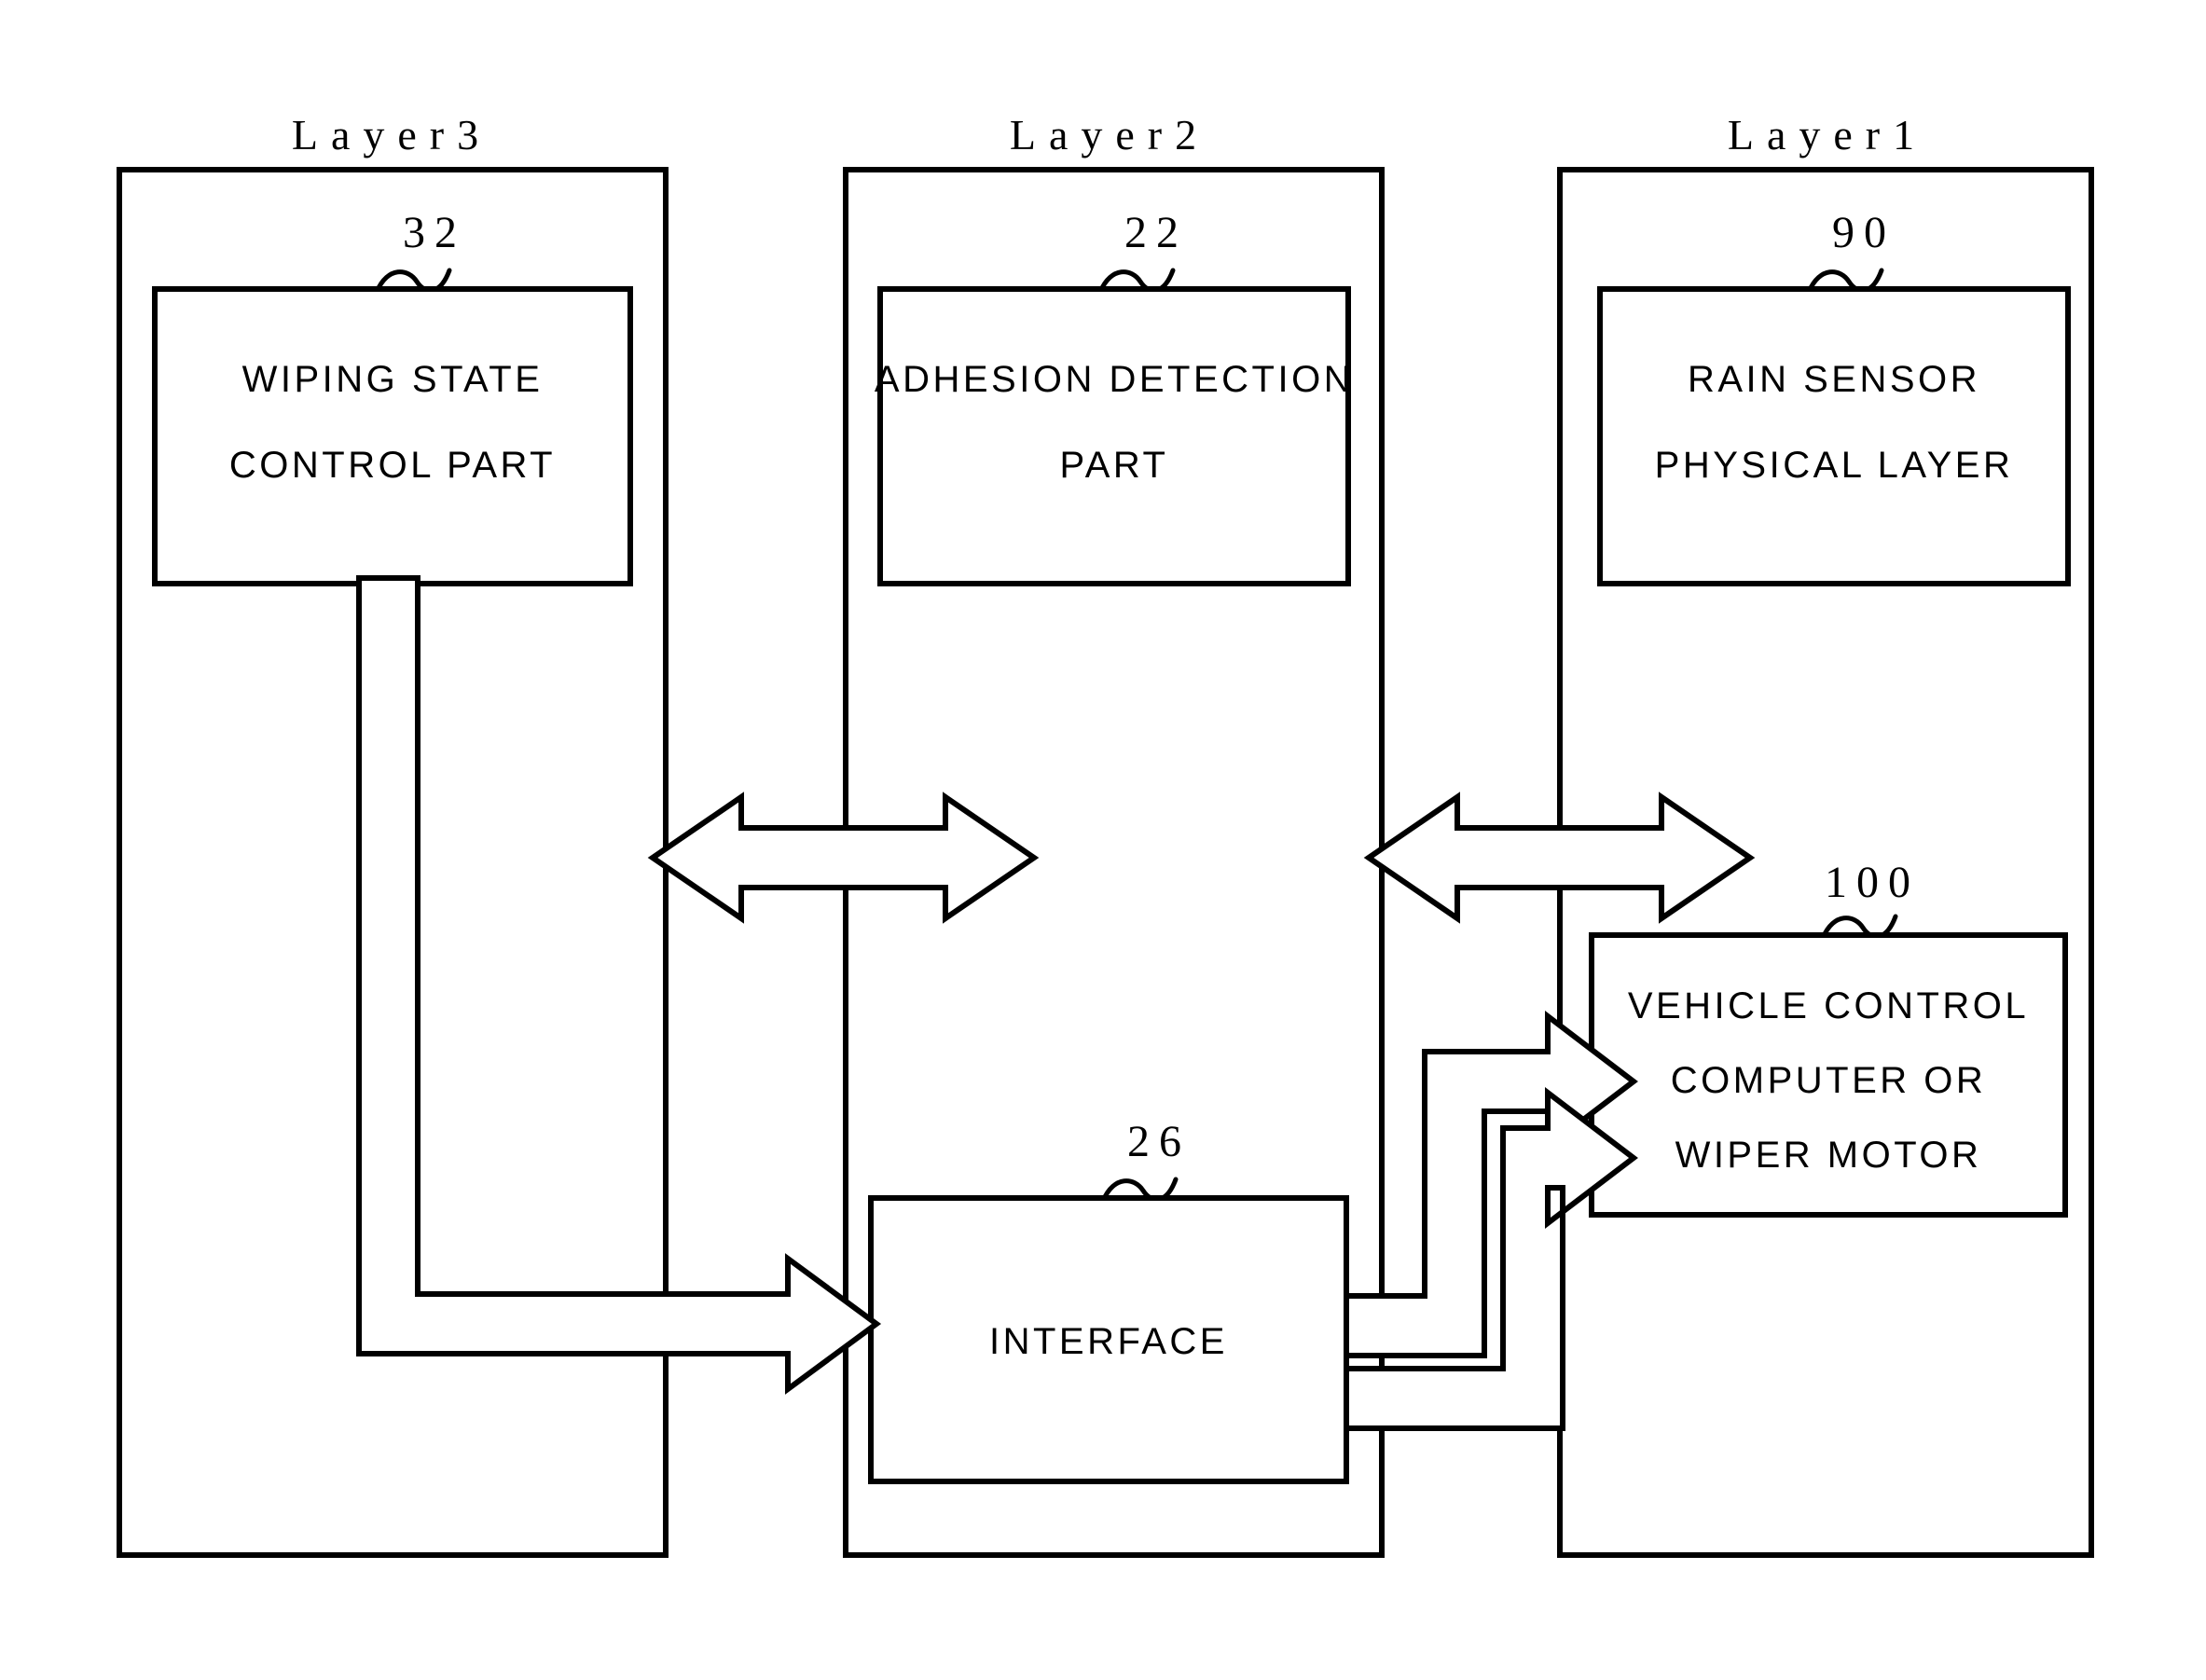 The height and width of the screenshot is (1680, 2206). What do you see at coordinates (1156, 232) in the screenshot?
I see `ref-numeral-22: 22` at bounding box center [1156, 232].